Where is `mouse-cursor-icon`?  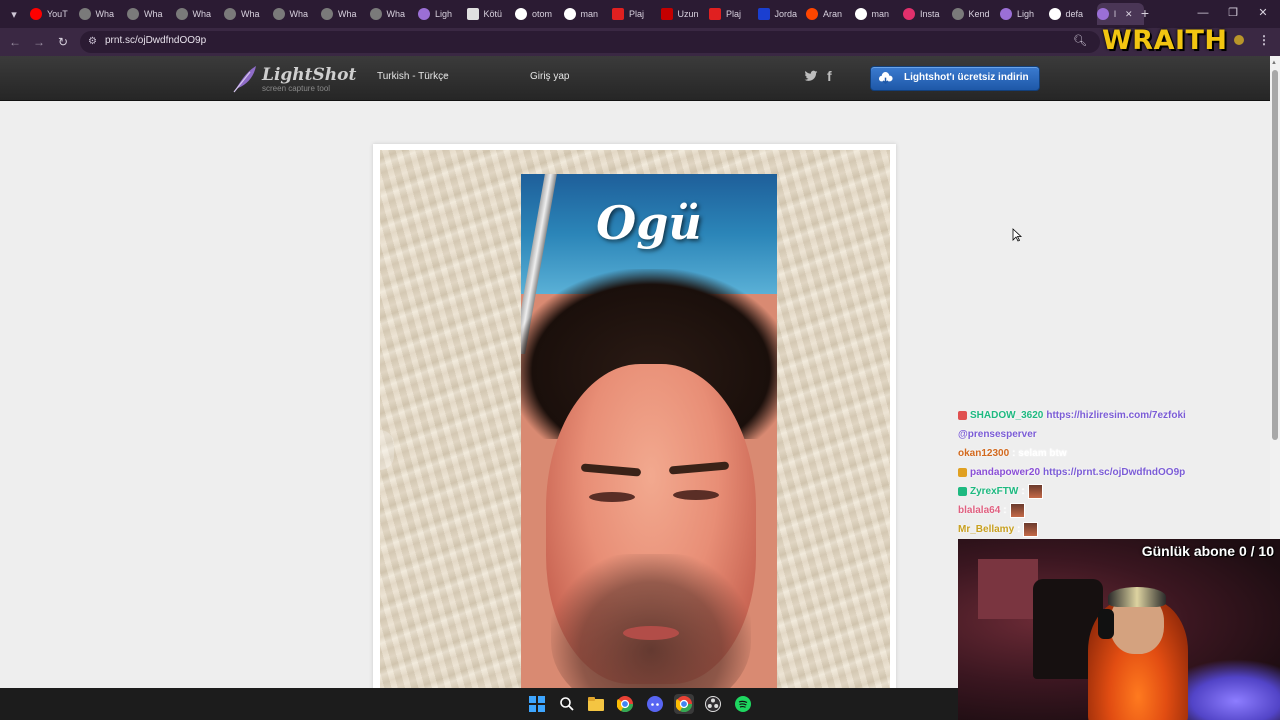 mouse-cursor-icon is located at coordinates (1017, 235).